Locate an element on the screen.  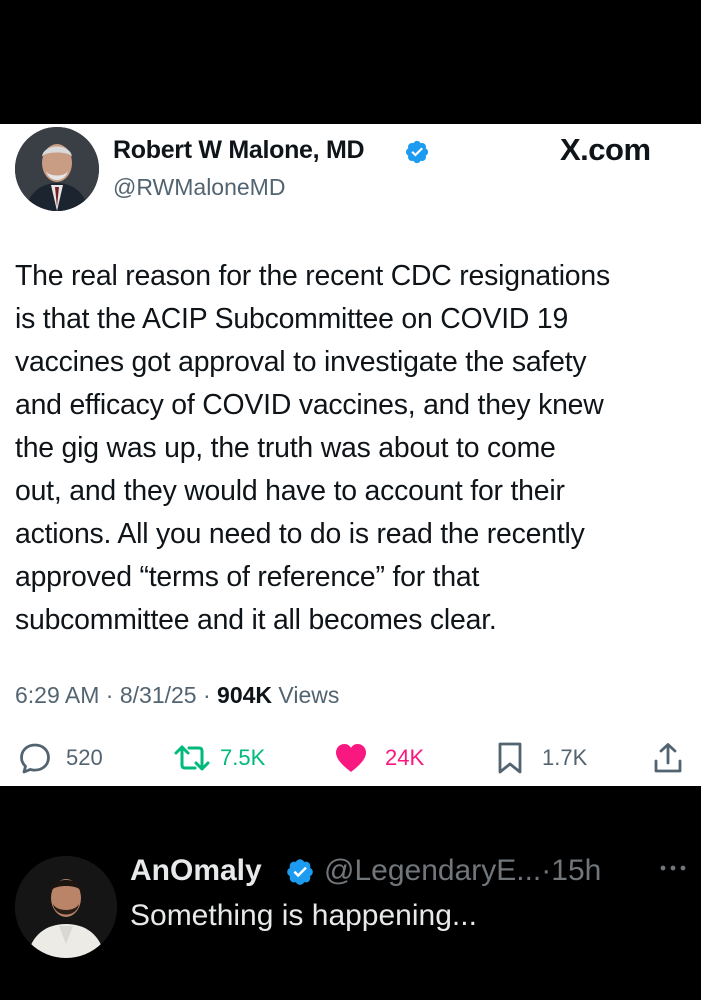
author-handle: @RWMaloneMD is located at coordinates (199, 187).